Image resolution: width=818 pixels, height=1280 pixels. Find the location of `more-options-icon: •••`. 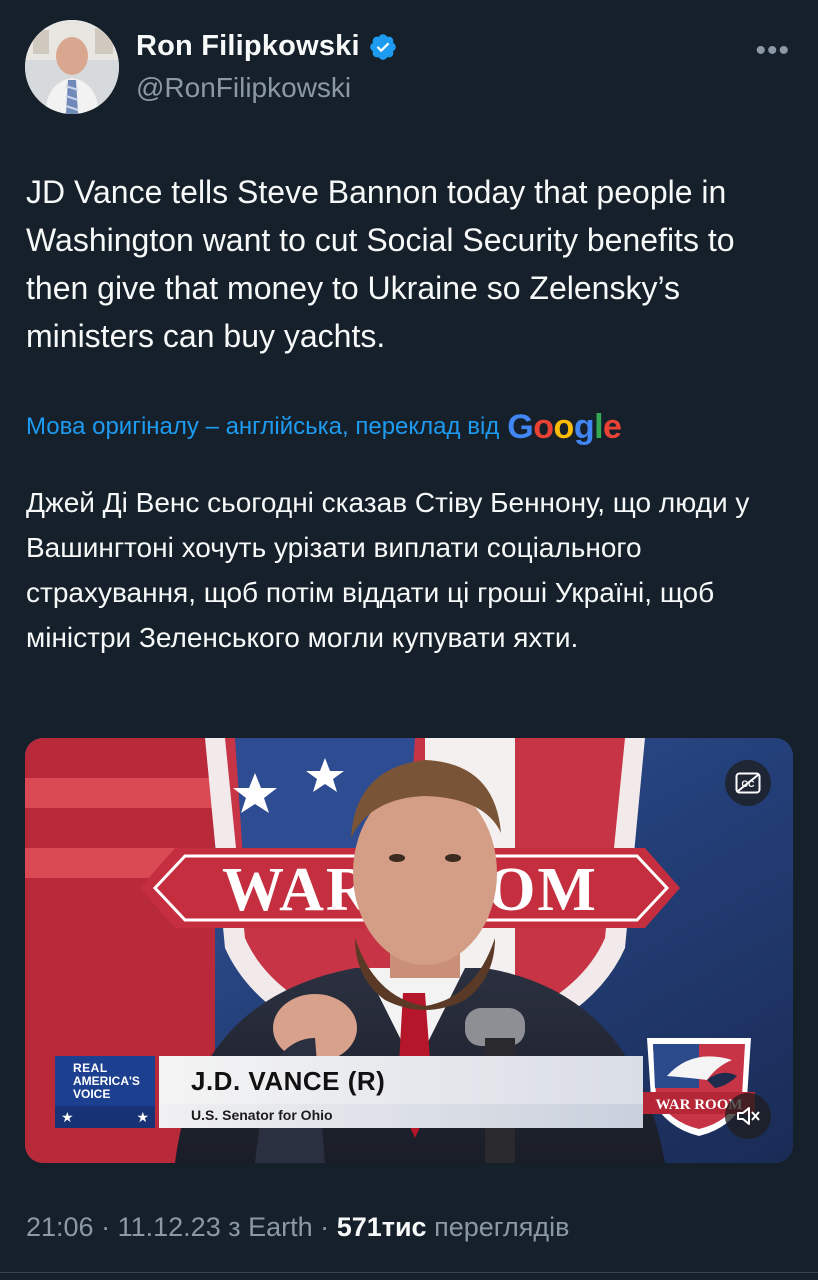

more-options-icon: ••• is located at coordinates (772, 51).